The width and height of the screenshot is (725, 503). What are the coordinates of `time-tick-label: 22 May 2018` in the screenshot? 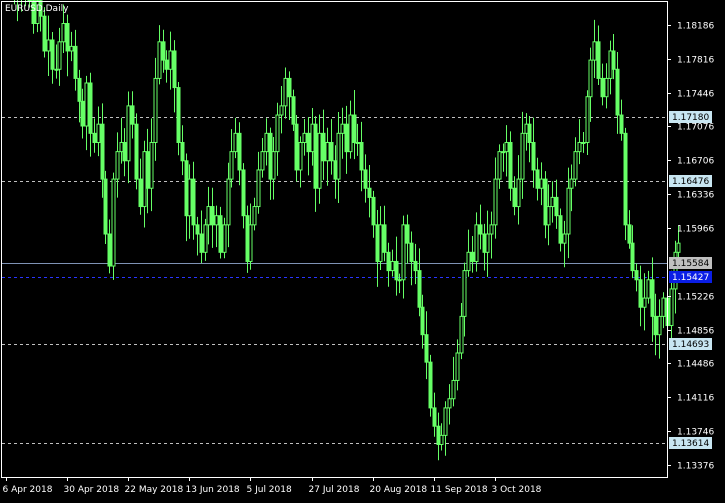 It's located at (154, 490).